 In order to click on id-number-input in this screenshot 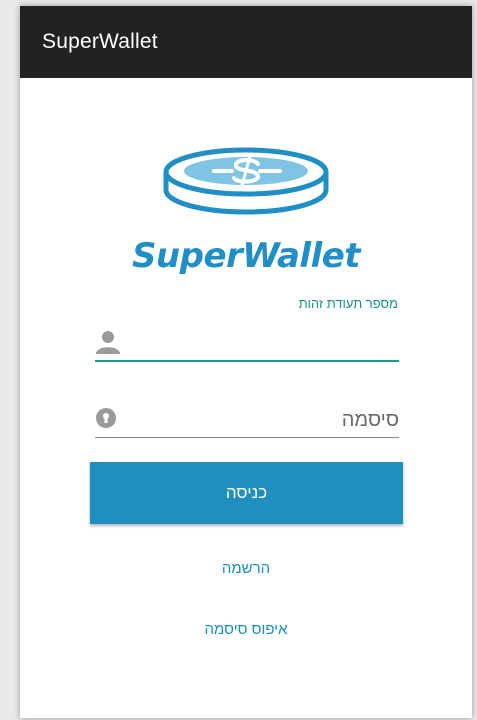, I will do `click(264, 343)`.